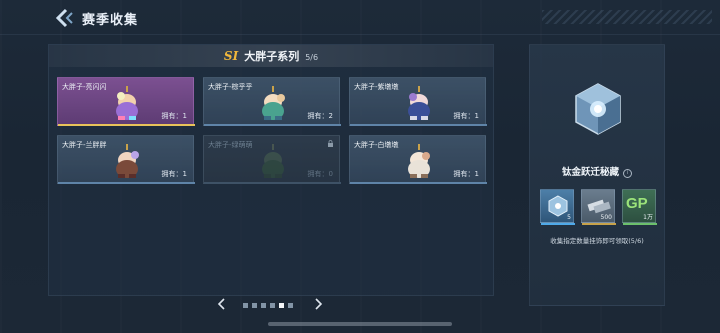 The width and height of the screenshot is (720, 333). What do you see at coordinates (648, 217) in the screenshot?
I see `item-count: 1万` at bounding box center [648, 217].